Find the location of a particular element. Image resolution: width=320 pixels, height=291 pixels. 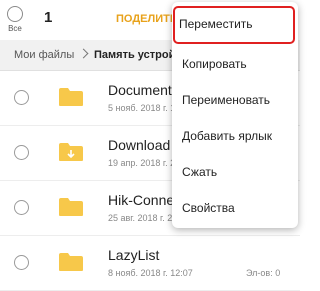

menu-item-label: Сжать is located at coordinates (200, 172).